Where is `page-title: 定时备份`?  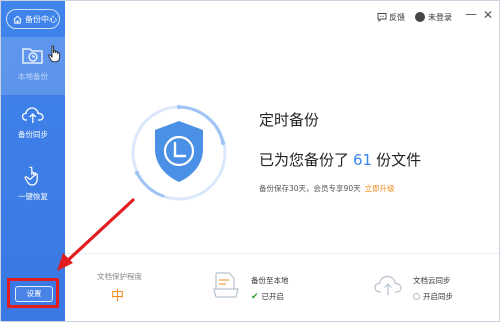
page-title: 定时备份 is located at coordinates (289, 120).